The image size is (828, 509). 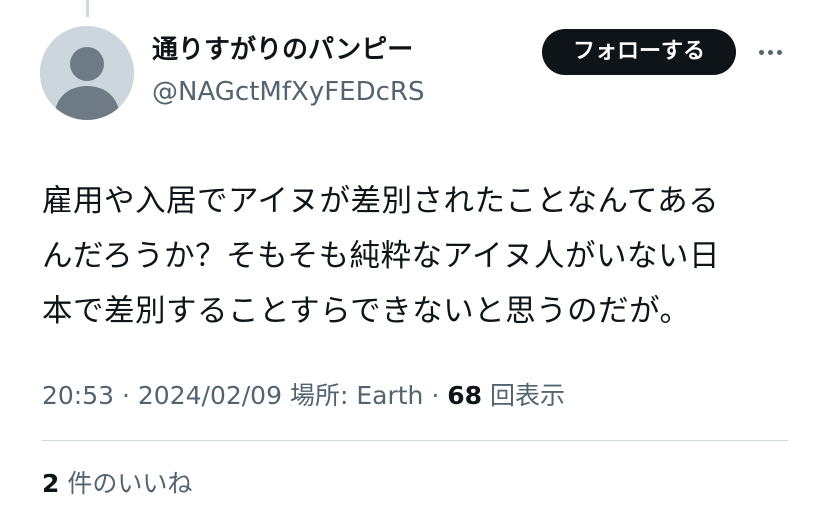 I want to click on tweet-meta: 20:53 · 2024/02/09 場所: Earth · 68 回表示, so click(x=303, y=396).